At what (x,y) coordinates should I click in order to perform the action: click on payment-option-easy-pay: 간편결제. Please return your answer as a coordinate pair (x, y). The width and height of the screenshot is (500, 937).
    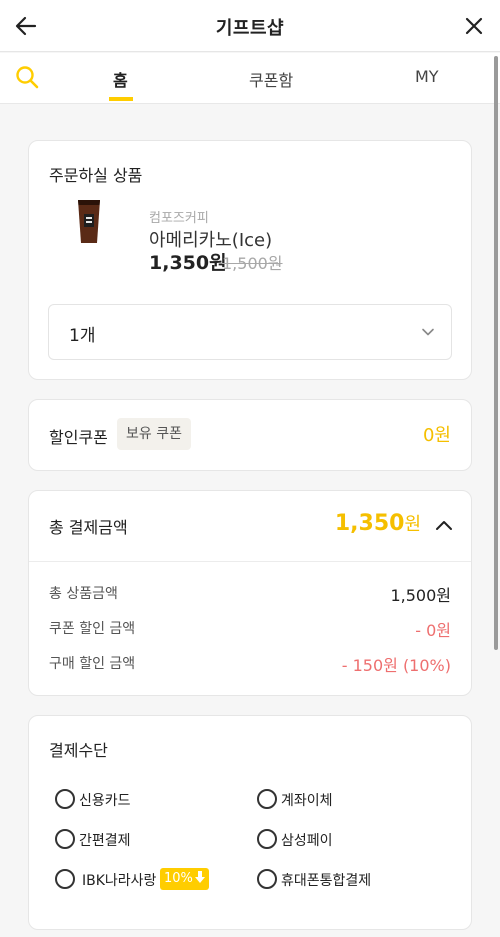
    Looking at the image, I should click on (105, 840).